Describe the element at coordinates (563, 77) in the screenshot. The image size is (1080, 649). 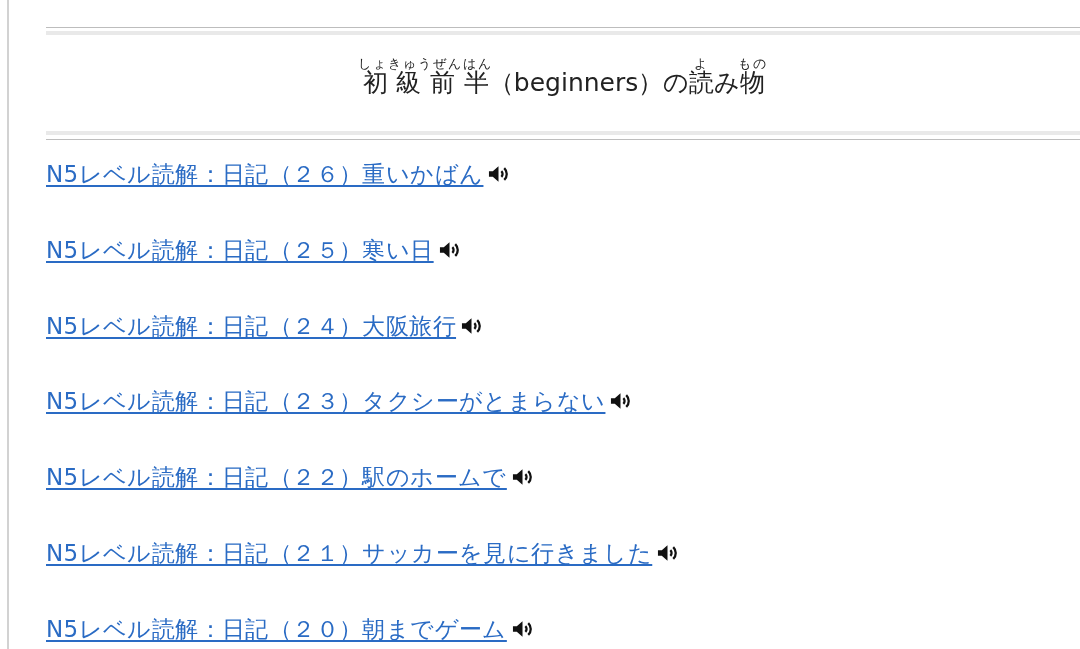
I see `page-title: 初級前半 しょきゅうぜんはん （beginners）の読 よ み物 もの` at that location.